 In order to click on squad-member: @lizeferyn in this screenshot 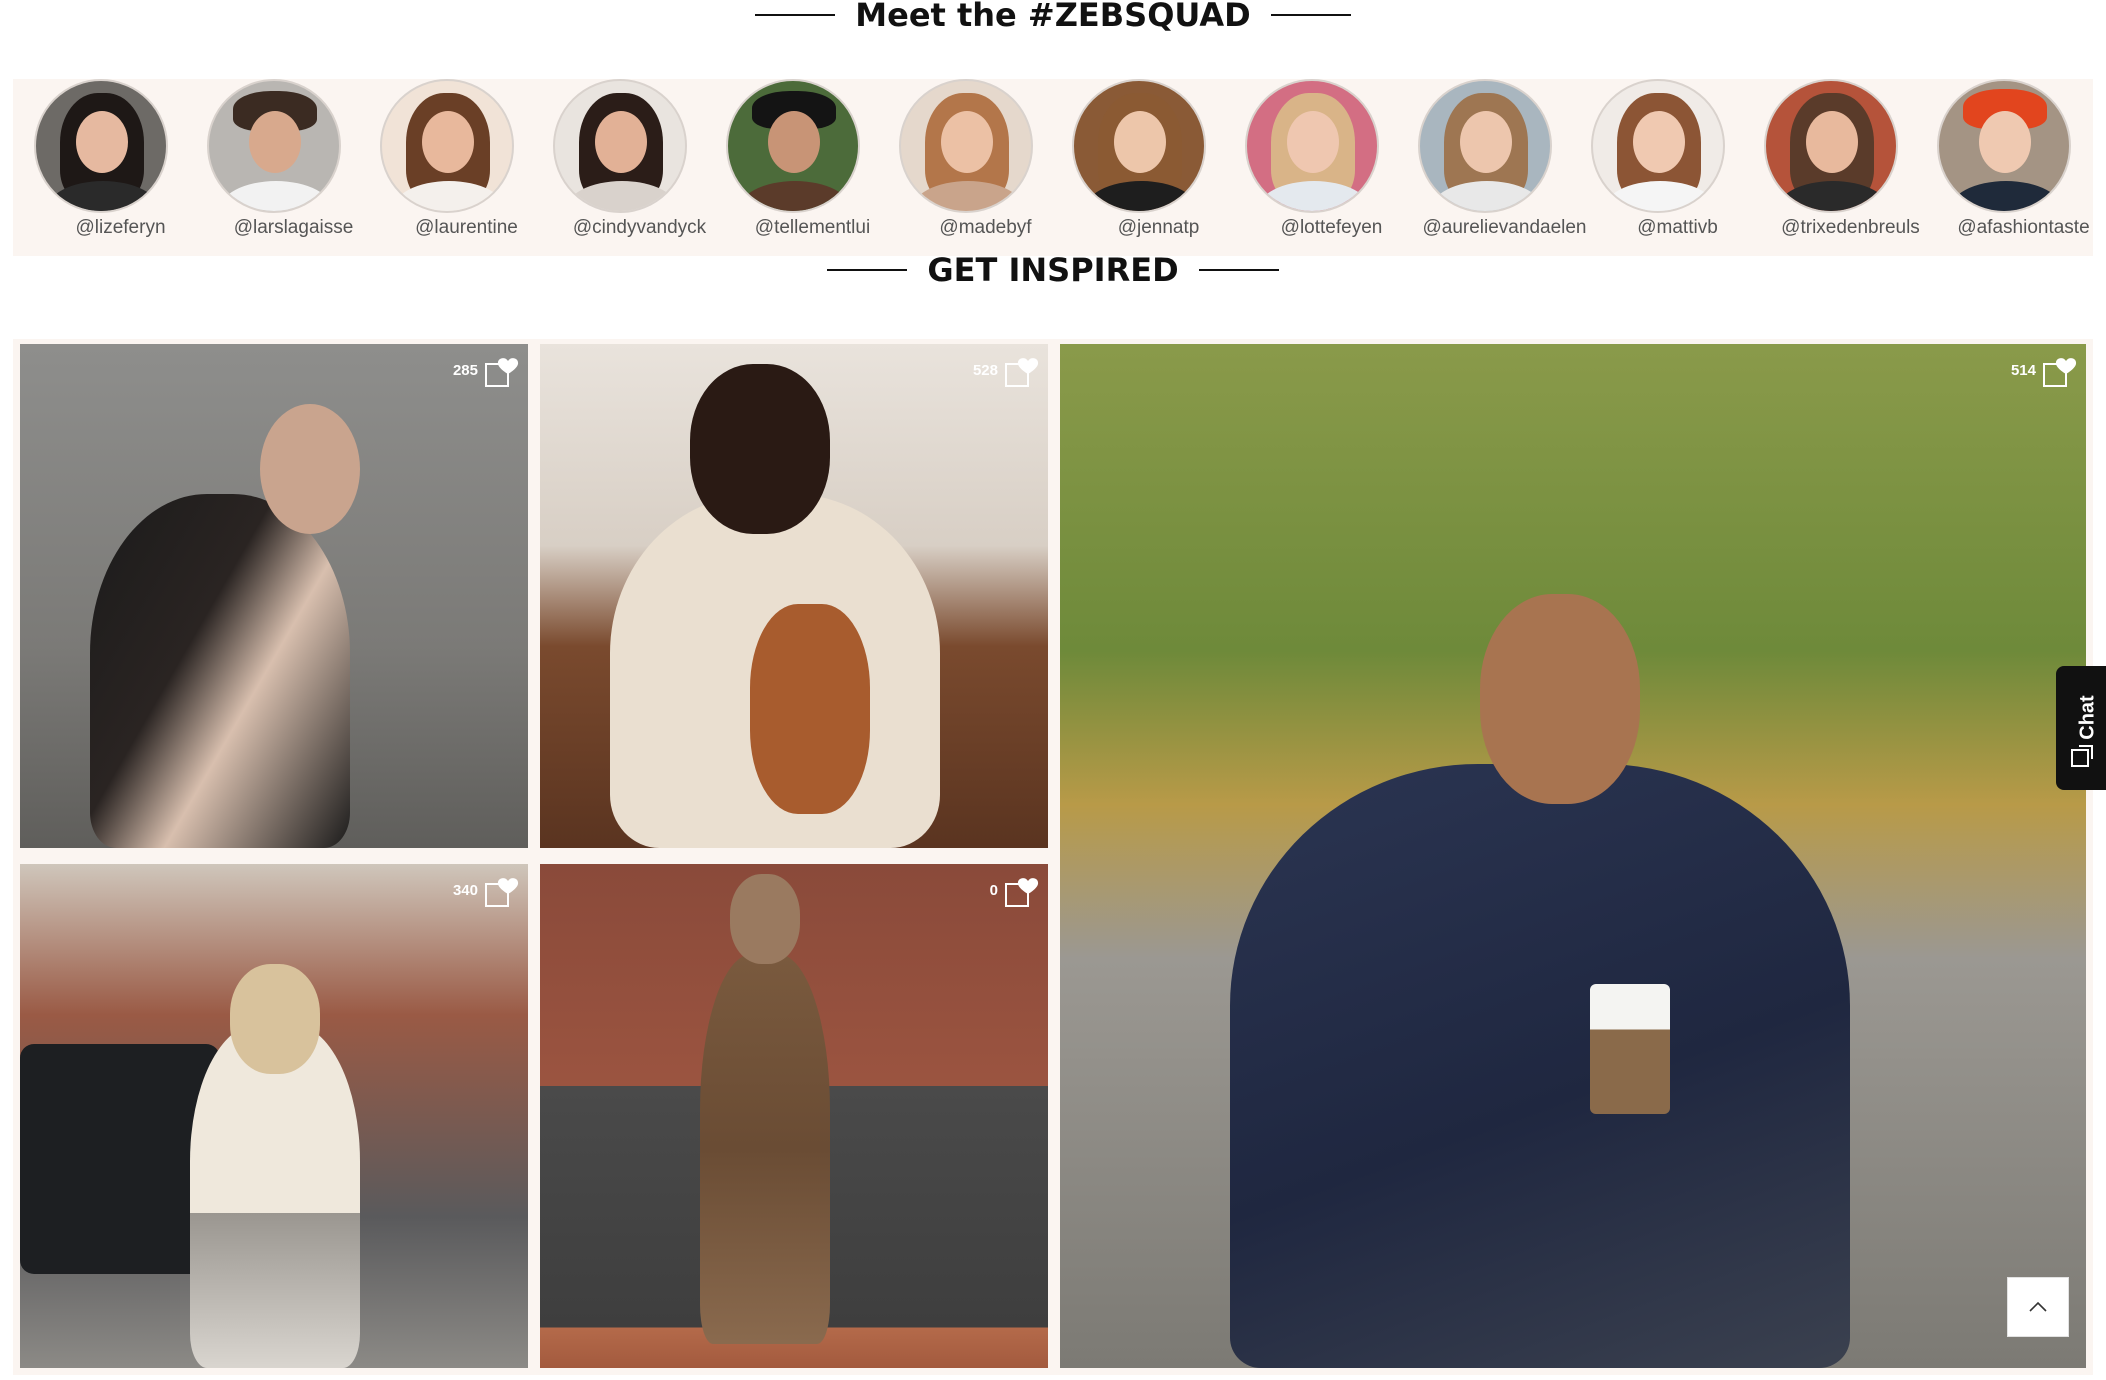, I will do `click(120, 167)`.